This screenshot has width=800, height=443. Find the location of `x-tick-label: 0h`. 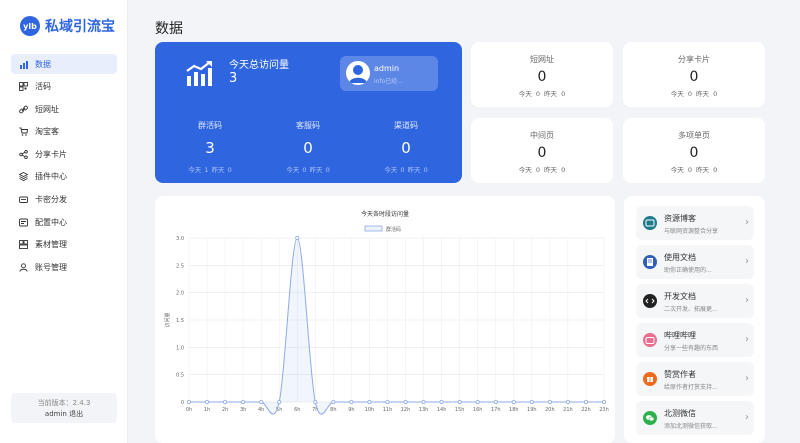

x-tick-label: 0h is located at coordinates (189, 410).